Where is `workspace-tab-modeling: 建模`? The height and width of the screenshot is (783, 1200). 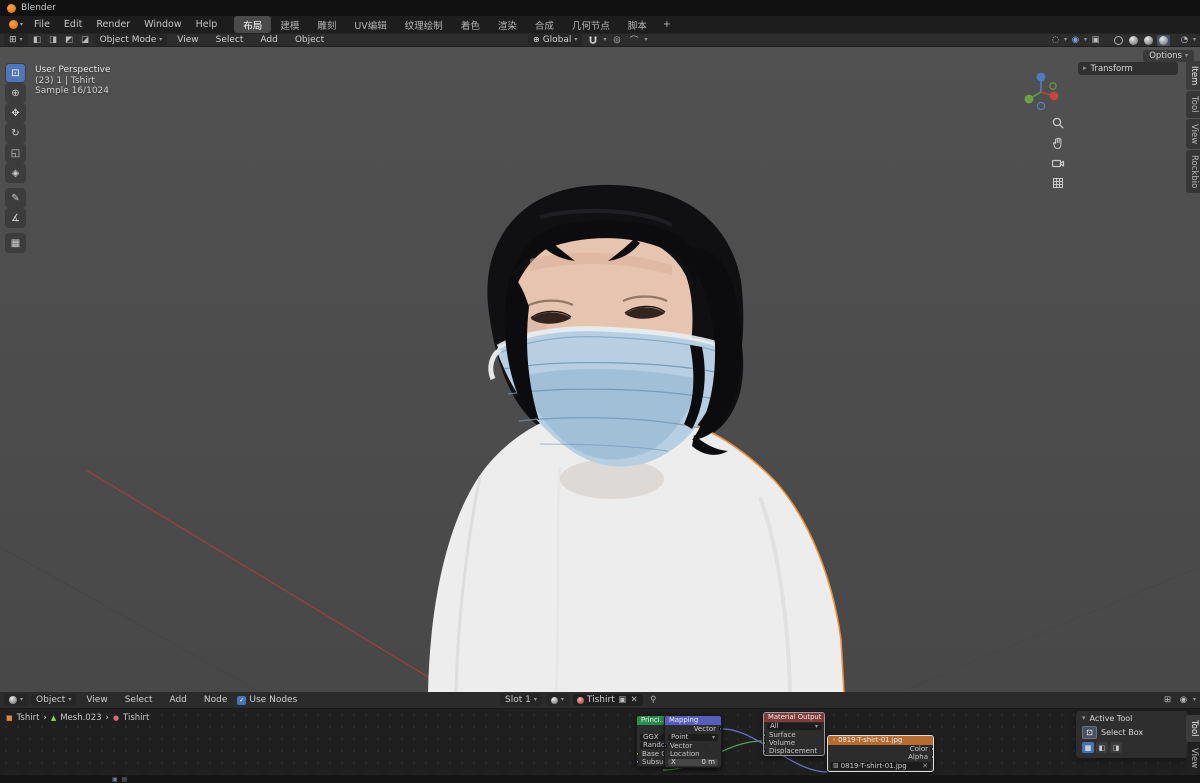 workspace-tab-modeling: 建模 is located at coordinates (289, 24).